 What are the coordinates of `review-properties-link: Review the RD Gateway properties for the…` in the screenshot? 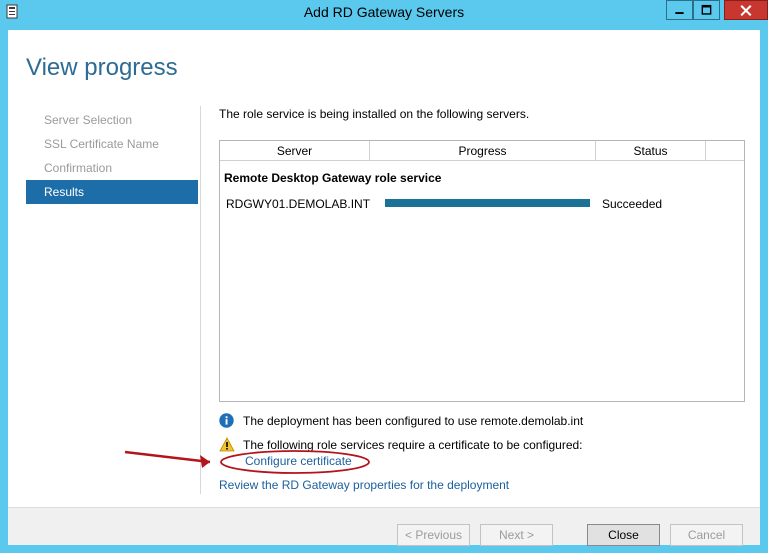 It's located at (364, 485).